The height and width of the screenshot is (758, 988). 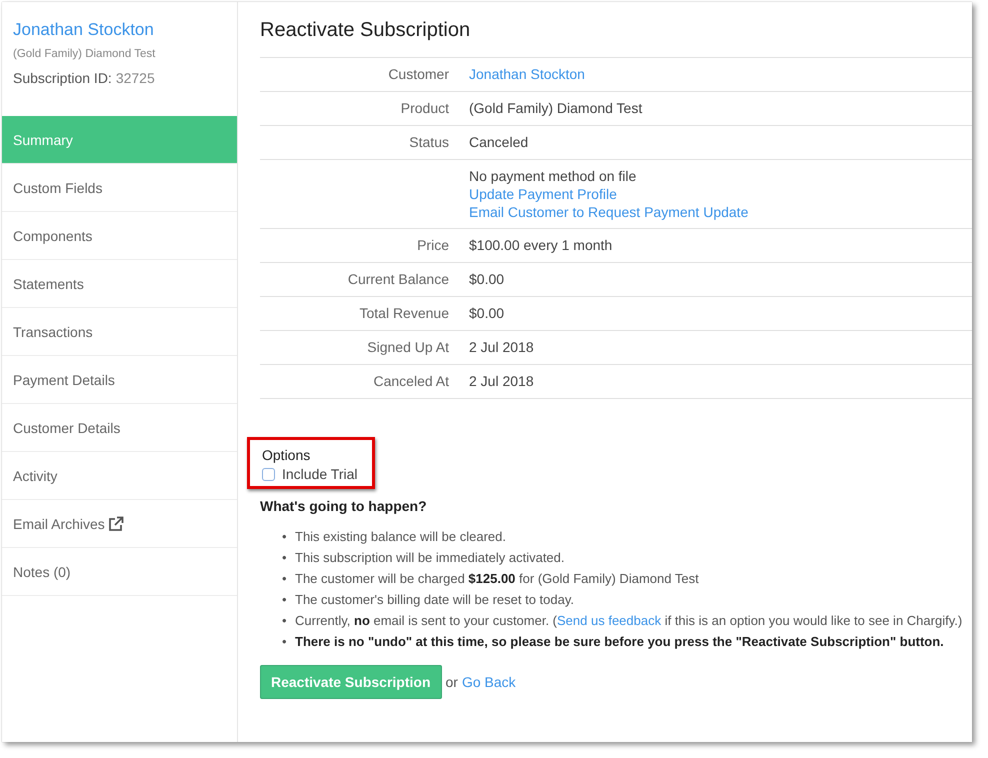 I want to click on sidebar-item: Payment Details, so click(x=119, y=380).